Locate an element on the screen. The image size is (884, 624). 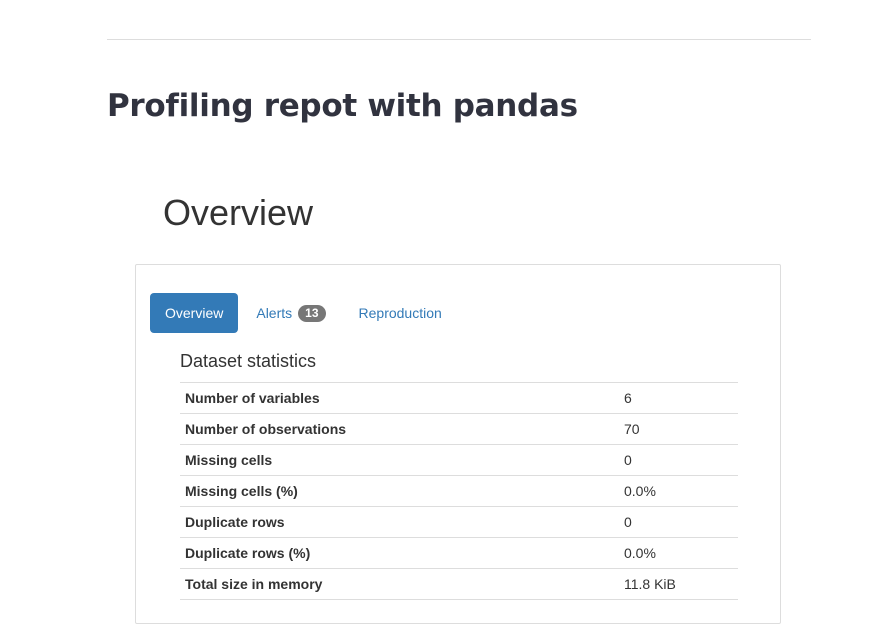
table-row: Duplicate rows 0 is located at coordinates (459, 522).